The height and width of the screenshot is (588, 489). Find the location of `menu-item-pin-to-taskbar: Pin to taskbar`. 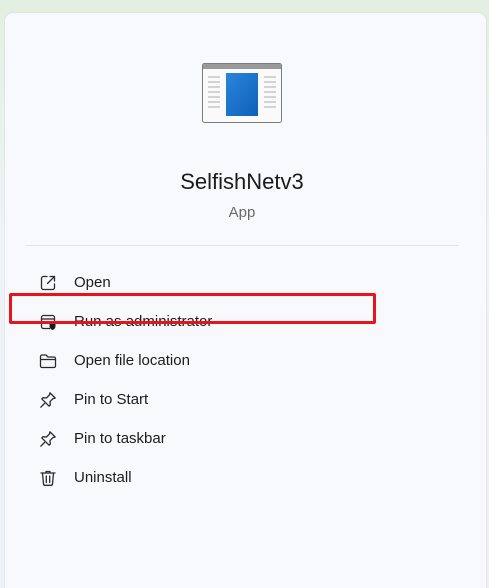

menu-item-pin-to-taskbar: Pin to taskbar is located at coordinates (245, 438).